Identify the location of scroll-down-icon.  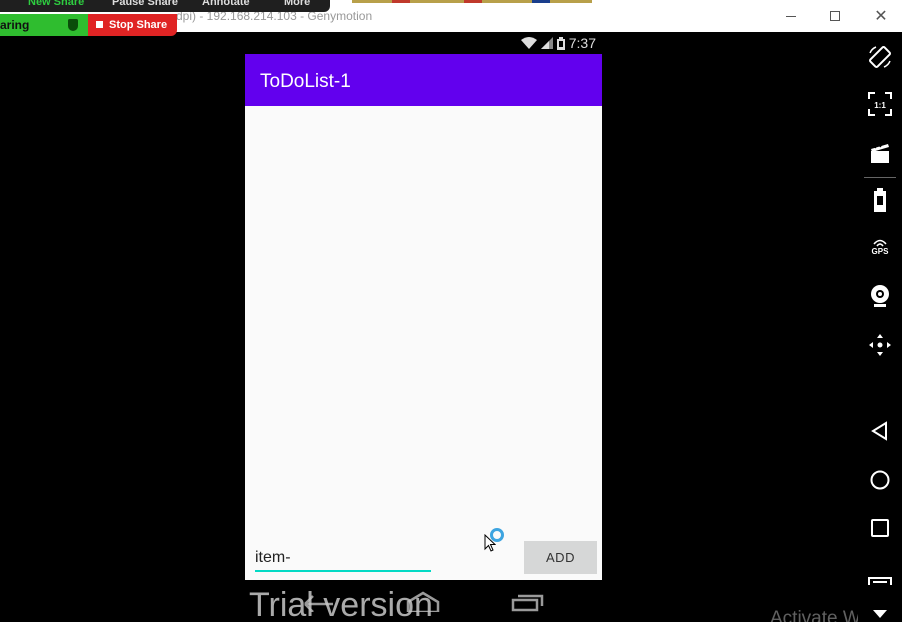
(880, 610).